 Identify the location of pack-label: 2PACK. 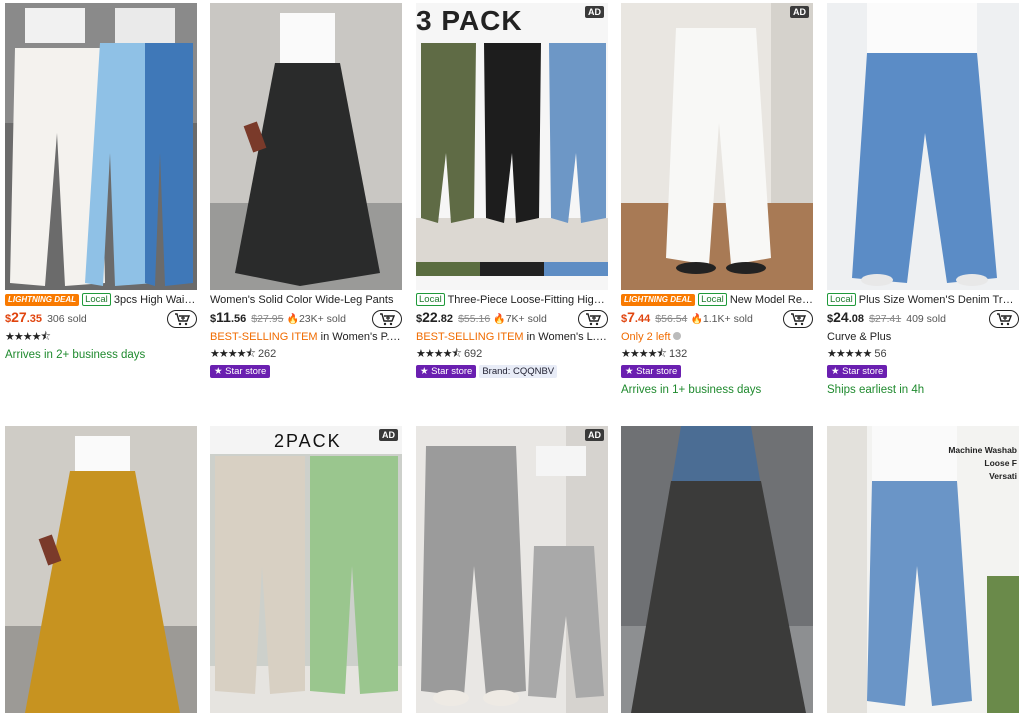
(308, 441).